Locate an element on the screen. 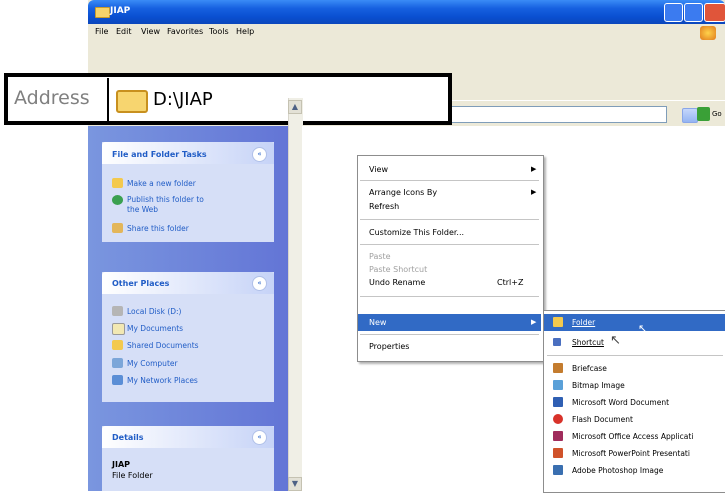 This screenshot has height=493, width=725. briefcase-icon is located at coordinates (558, 368).